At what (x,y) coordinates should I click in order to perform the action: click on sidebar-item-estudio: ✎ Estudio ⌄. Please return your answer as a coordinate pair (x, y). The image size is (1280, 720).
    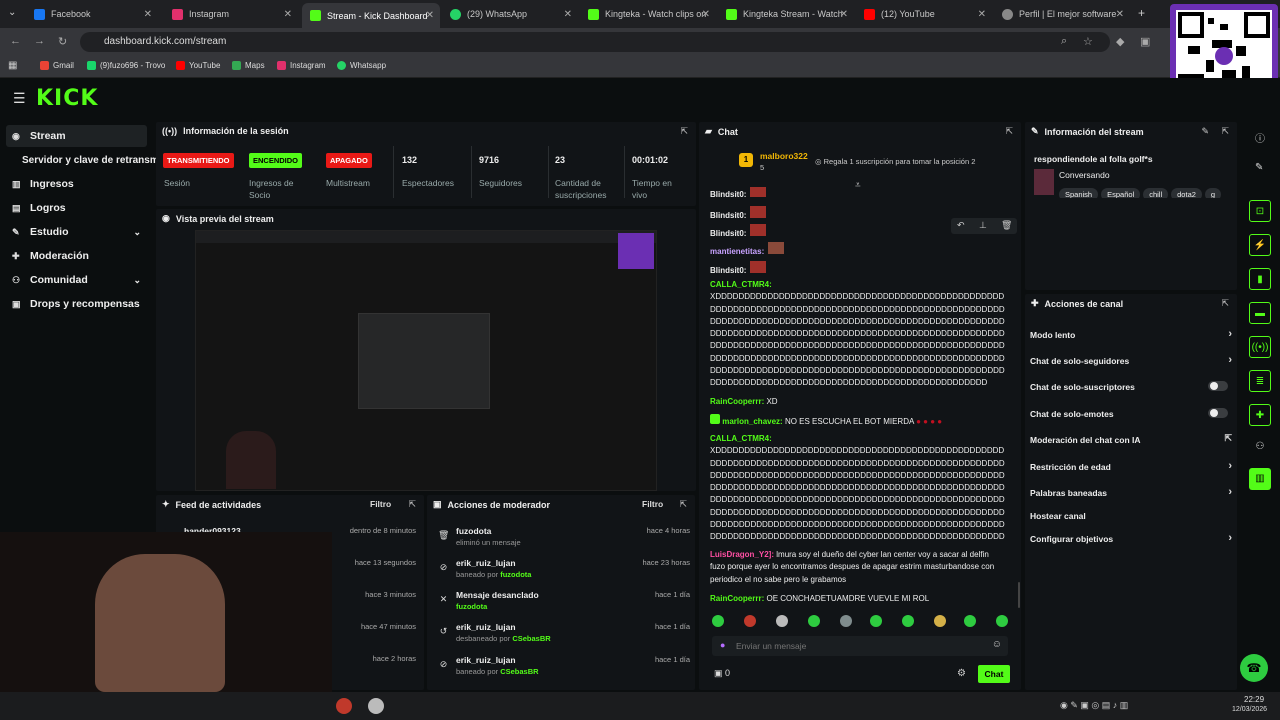
    Looking at the image, I should click on (76, 232).